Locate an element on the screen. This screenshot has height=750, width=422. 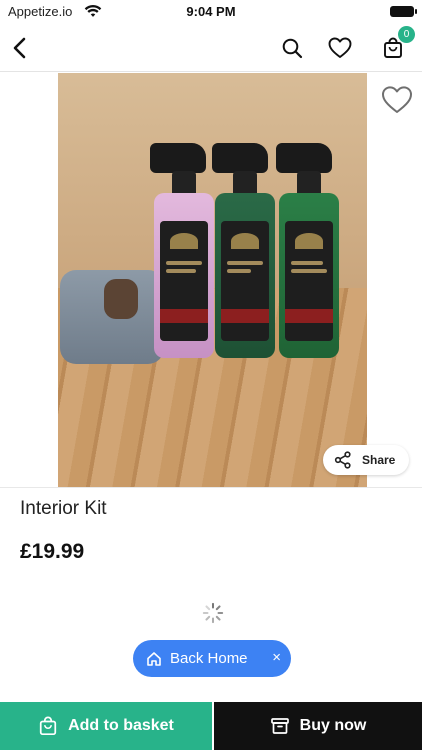
home-icon is located at coordinates (154, 659).